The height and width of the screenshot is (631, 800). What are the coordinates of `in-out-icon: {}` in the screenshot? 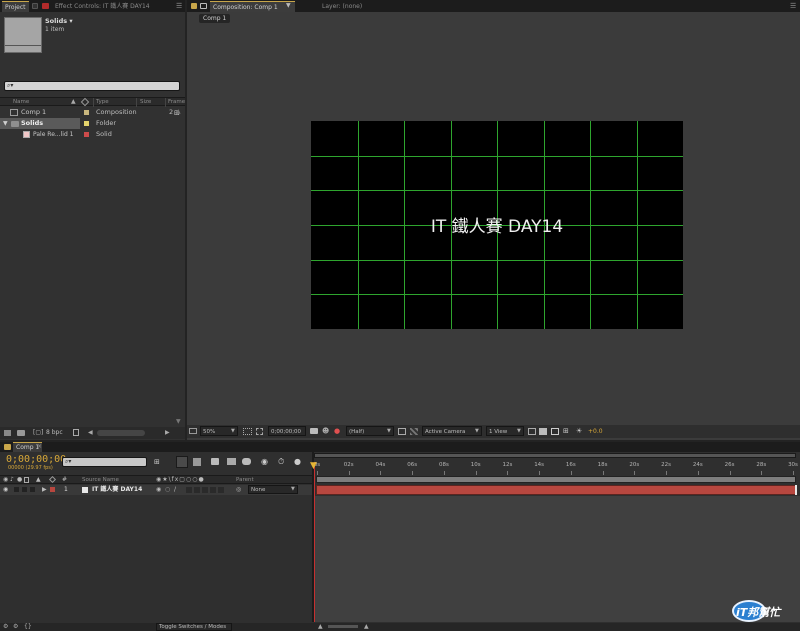 It's located at (28, 626).